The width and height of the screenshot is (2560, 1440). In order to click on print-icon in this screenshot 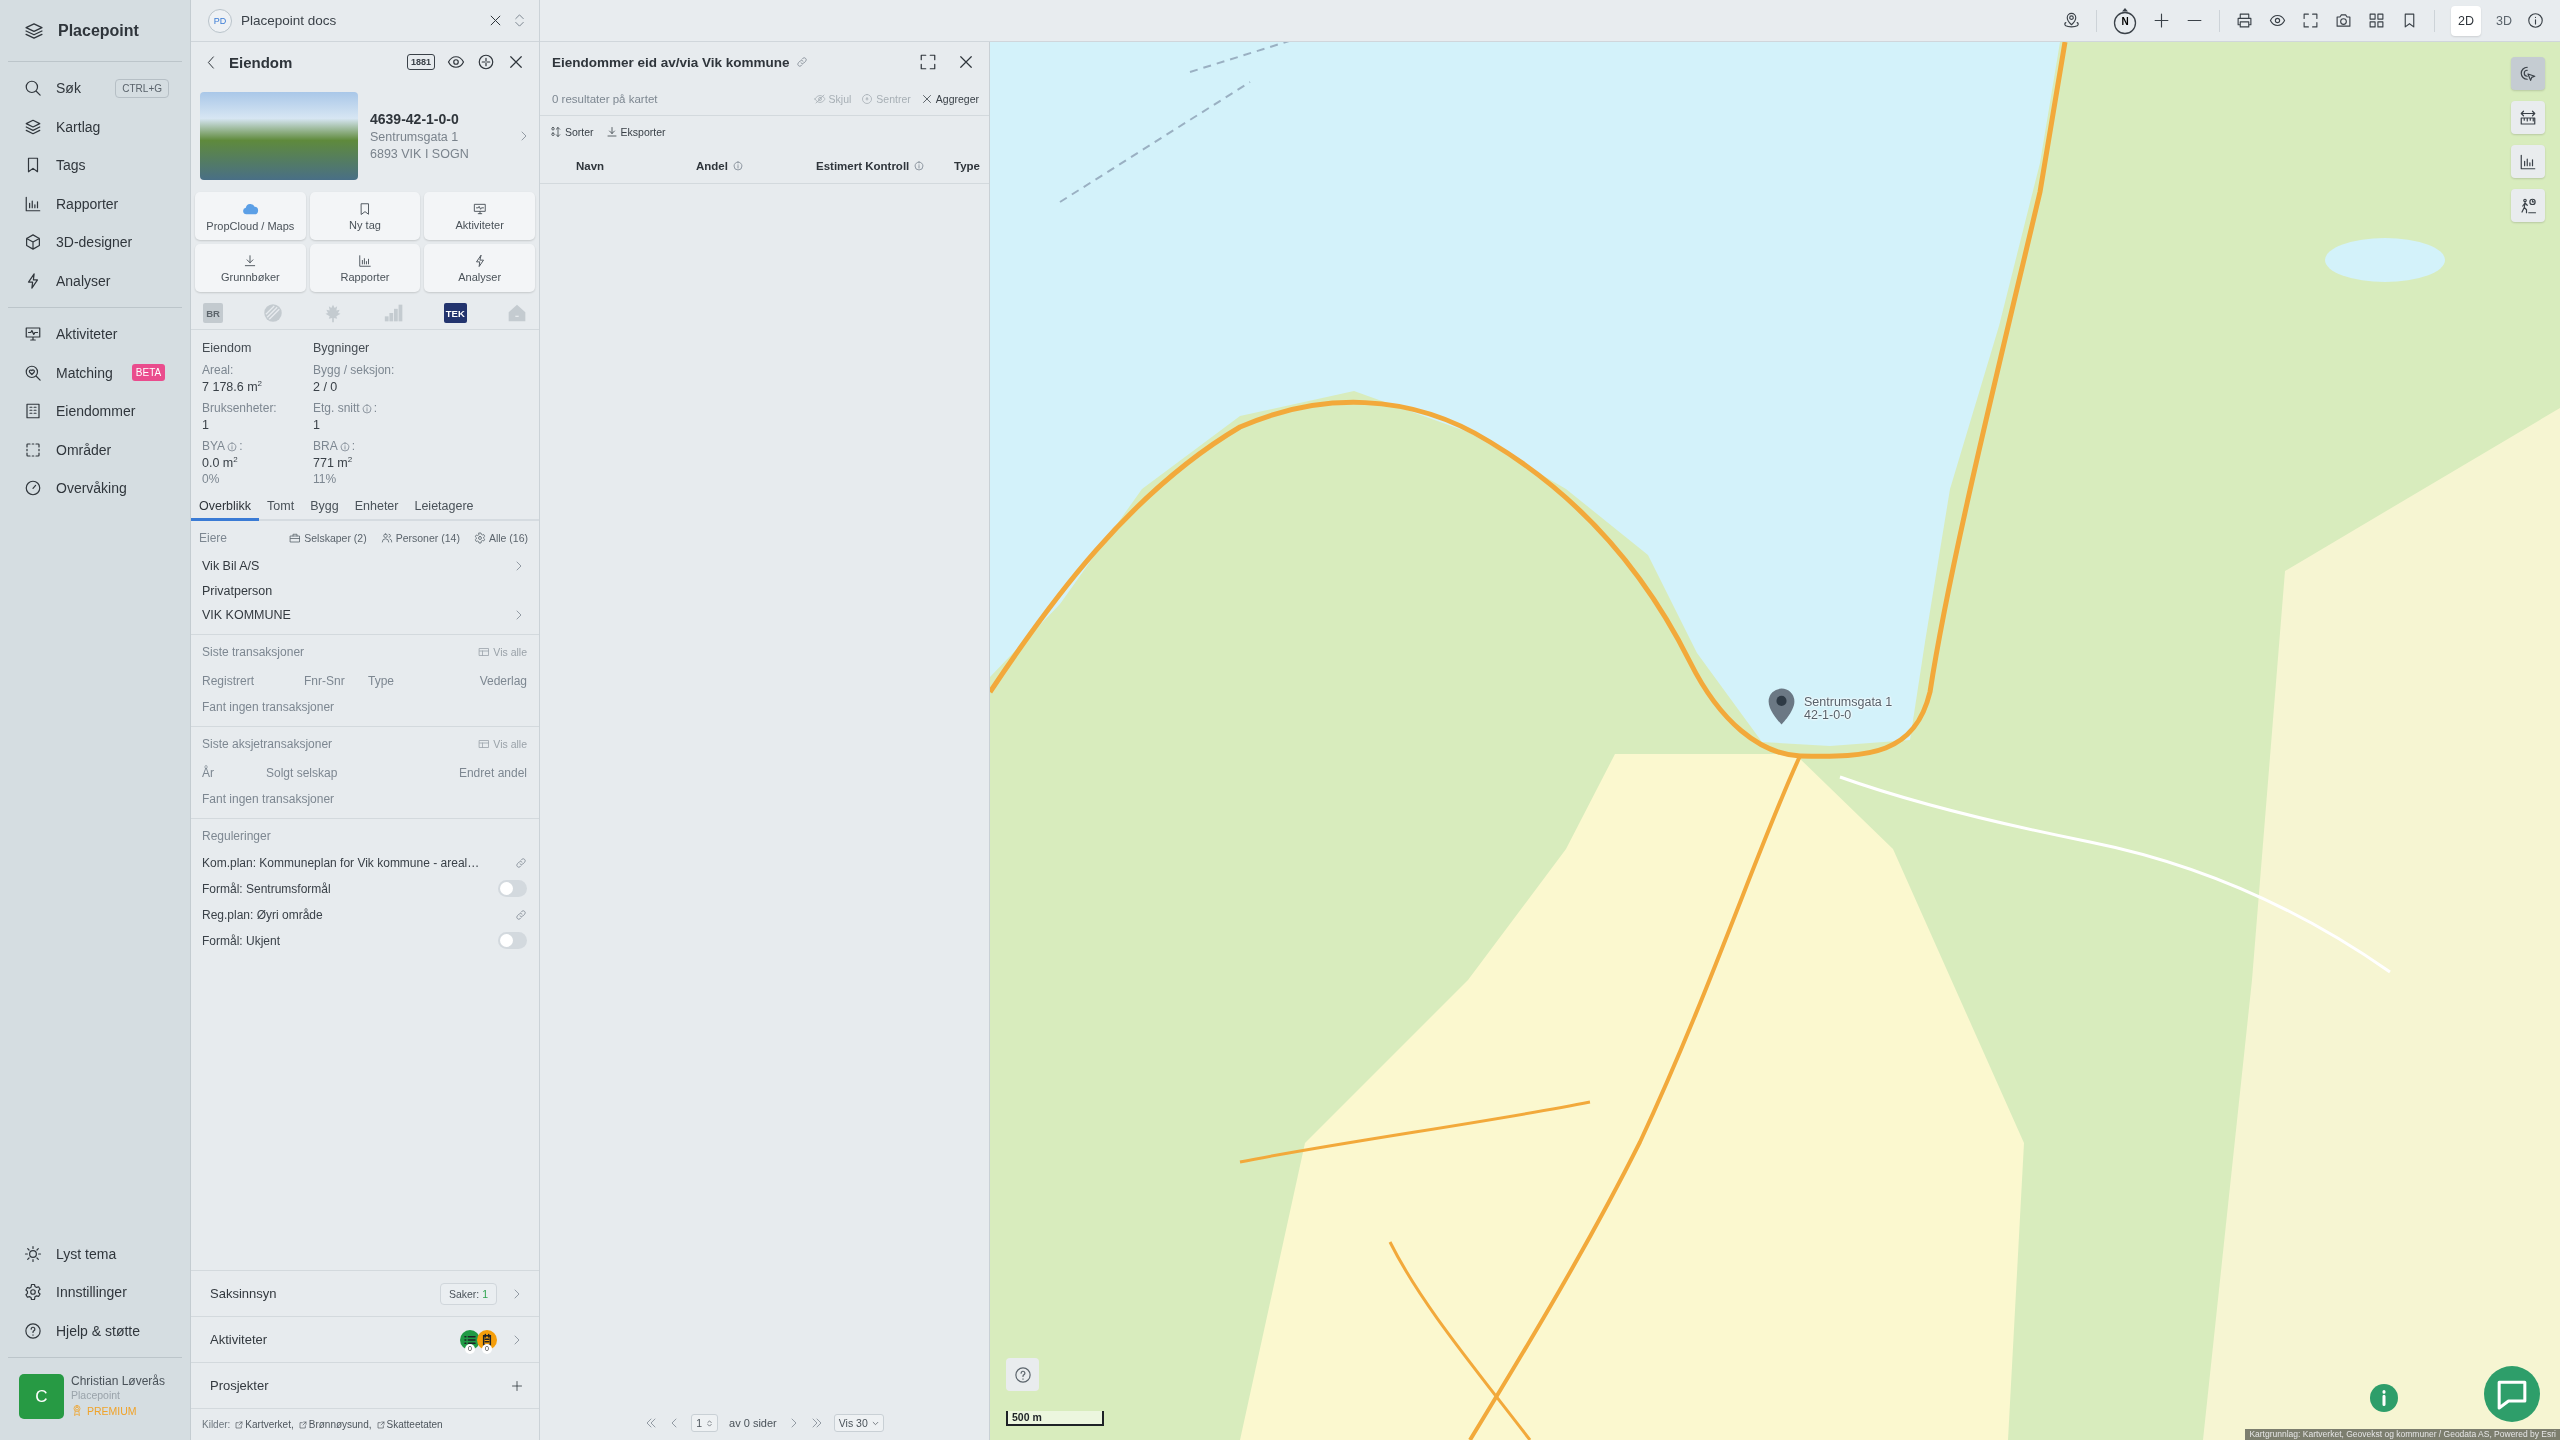, I will do `click(2244, 20)`.